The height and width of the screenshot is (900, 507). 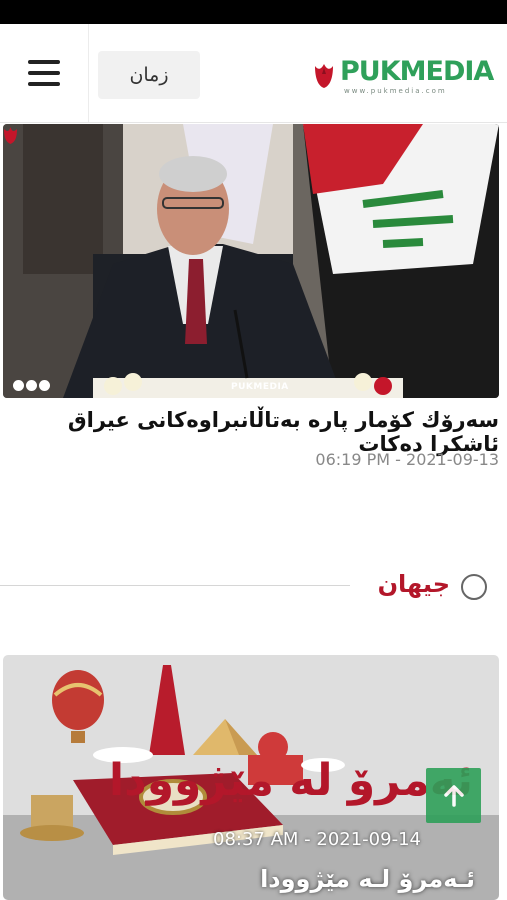 I want to click on hamburger-icon, so click(x=44, y=73).